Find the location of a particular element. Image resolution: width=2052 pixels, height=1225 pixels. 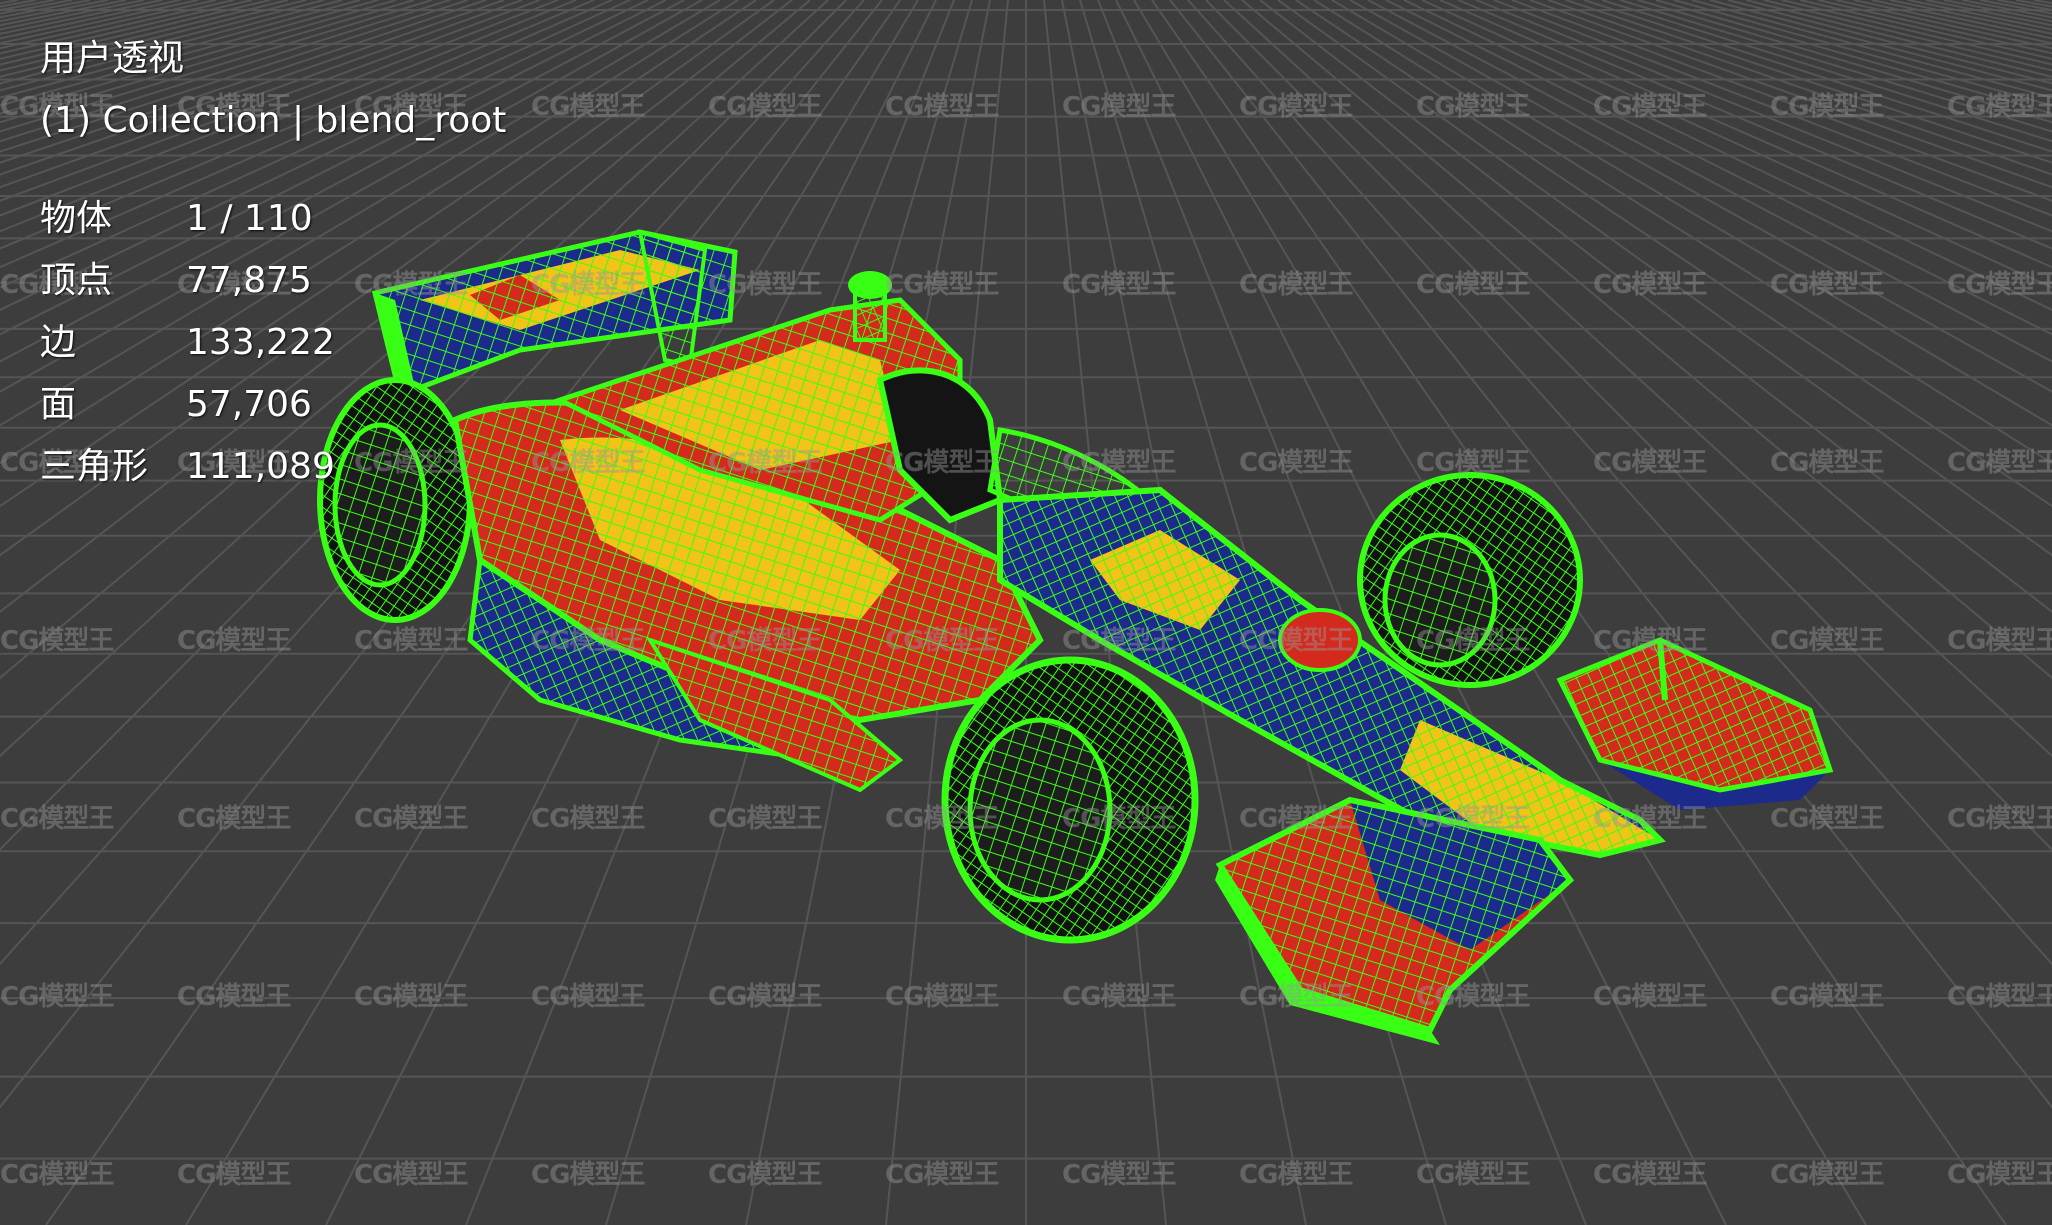

stat-row-edges: 边 133,222 is located at coordinates (273, 343).